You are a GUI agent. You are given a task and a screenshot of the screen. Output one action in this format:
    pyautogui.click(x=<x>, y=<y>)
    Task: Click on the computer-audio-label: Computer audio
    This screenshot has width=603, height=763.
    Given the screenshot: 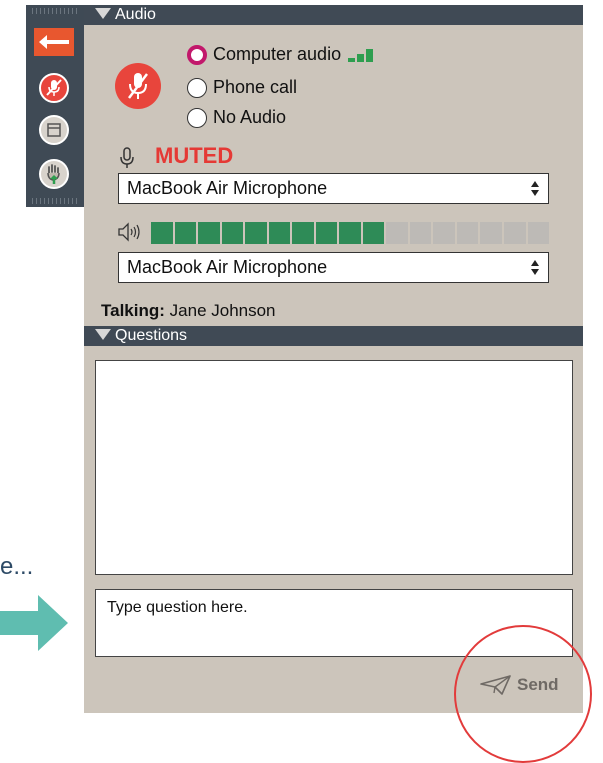 What is the action you would take?
    pyautogui.click(x=277, y=54)
    